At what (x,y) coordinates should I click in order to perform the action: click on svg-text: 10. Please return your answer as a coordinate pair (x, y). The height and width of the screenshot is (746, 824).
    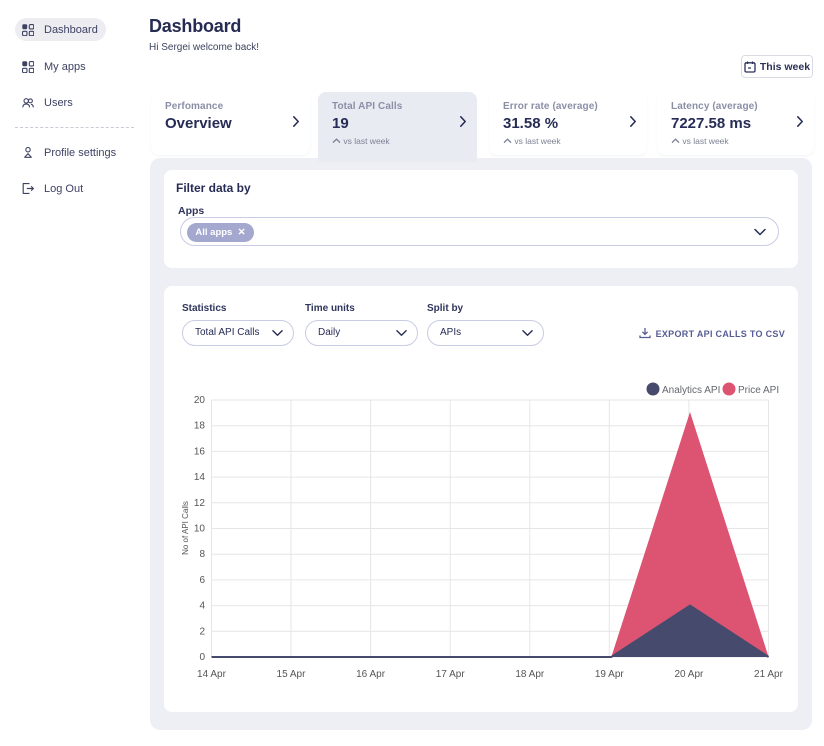
    Looking at the image, I should click on (200, 529).